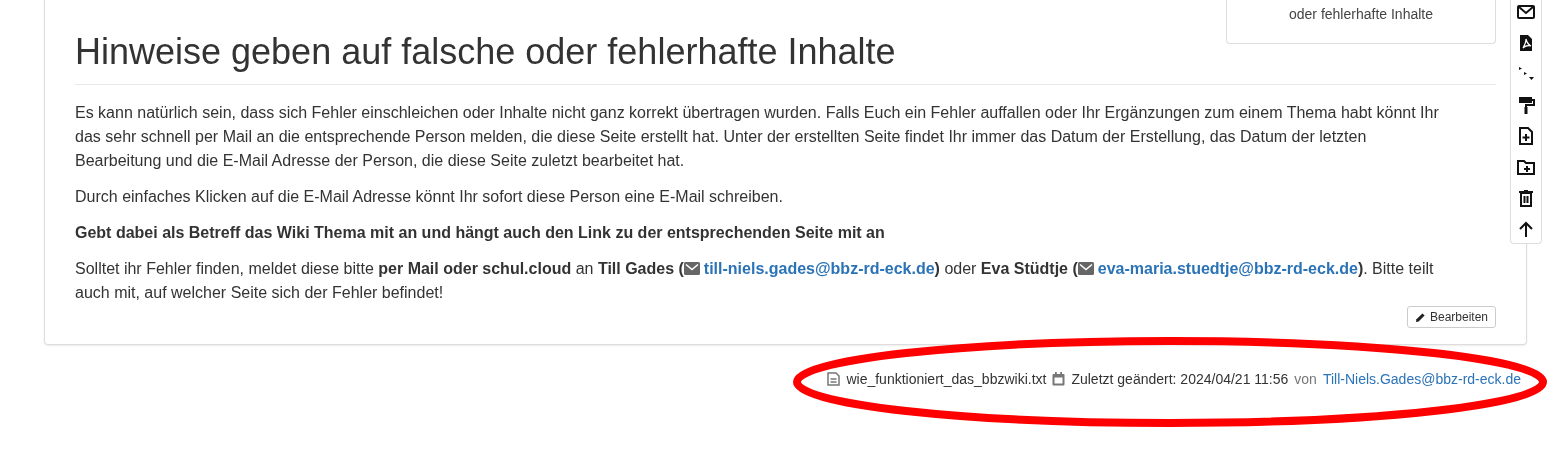 Image resolution: width=1560 pixels, height=462 pixels. What do you see at coordinates (819, 268) in the screenshot?
I see `email-link: till-niels.gades@bbz-rd-eck.de` at bounding box center [819, 268].